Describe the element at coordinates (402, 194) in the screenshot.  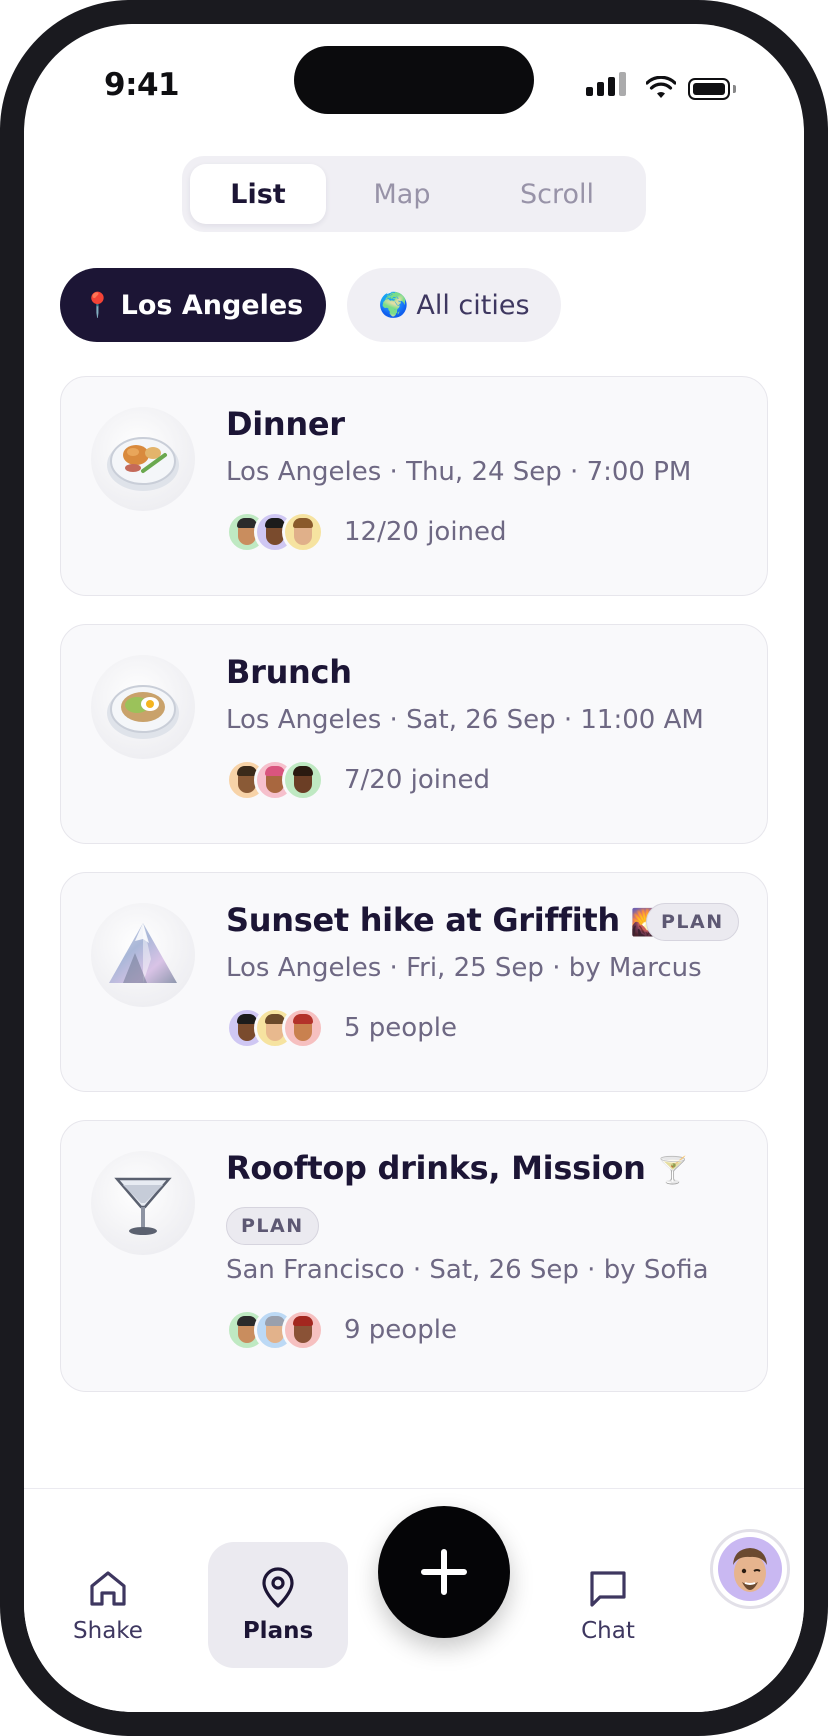
I see `tab-map: Map` at that location.